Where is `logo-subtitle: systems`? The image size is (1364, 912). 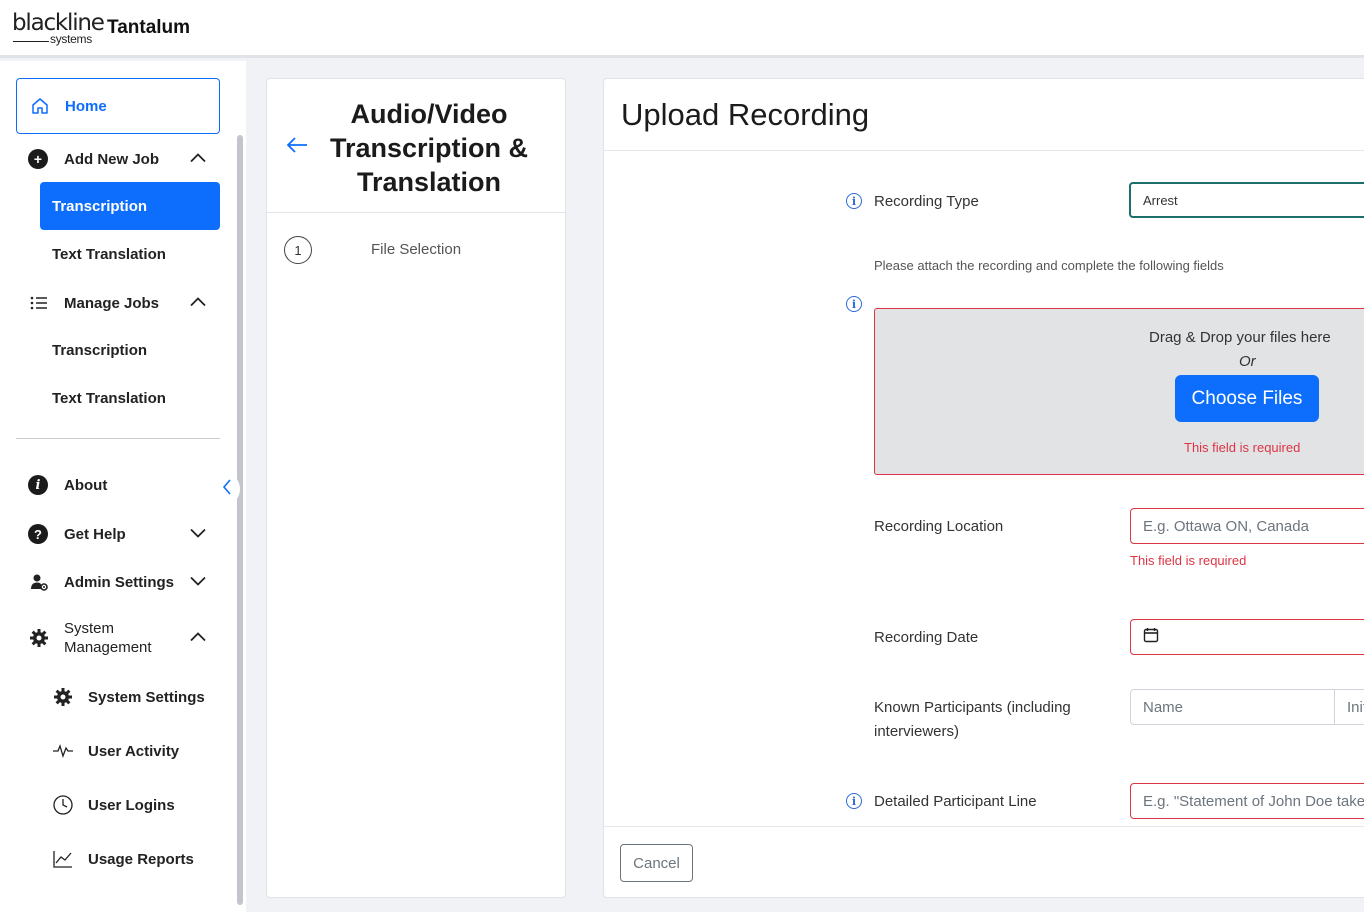
logo-subtitle: systems is located at coordinates (71, 39).